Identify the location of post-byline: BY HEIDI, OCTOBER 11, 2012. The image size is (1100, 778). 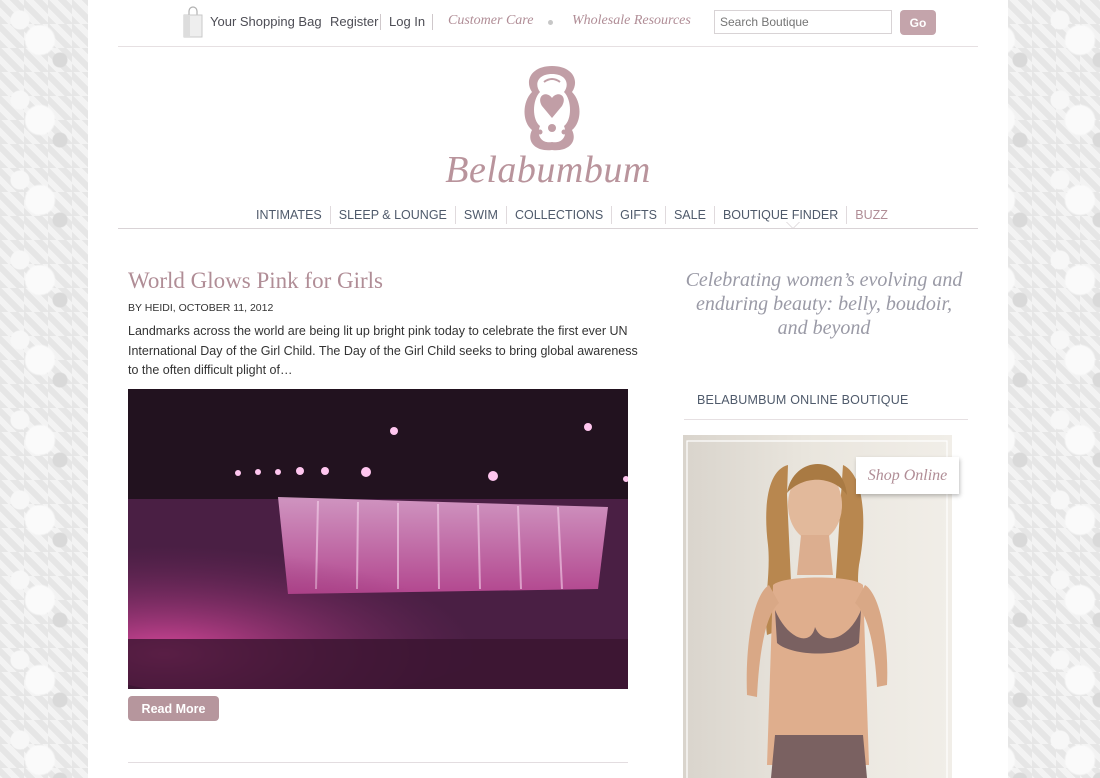
(201, 308).